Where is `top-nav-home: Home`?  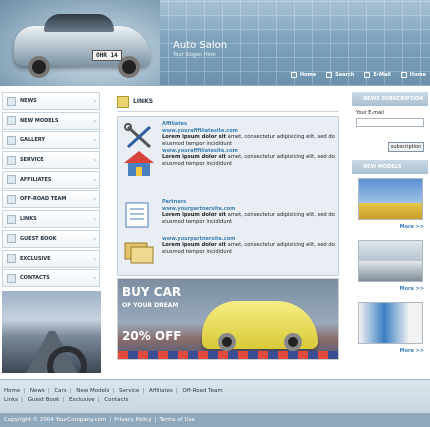 top-nav-home: Home is located at coordinates (303, 75).